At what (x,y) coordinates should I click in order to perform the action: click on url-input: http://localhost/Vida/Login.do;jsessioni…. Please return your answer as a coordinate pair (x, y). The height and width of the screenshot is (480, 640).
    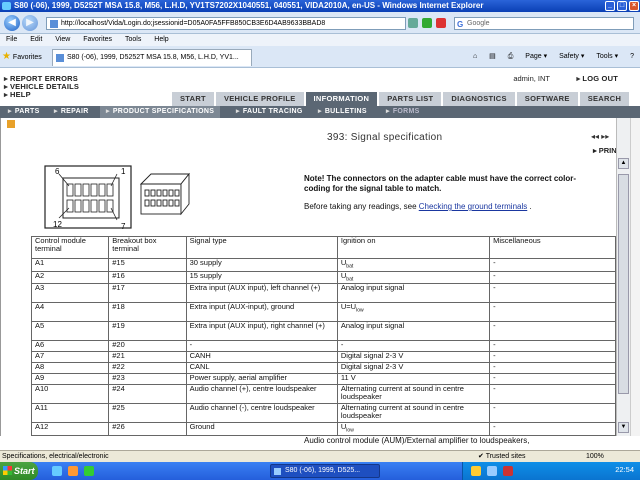
    Looking at the image, I should click on (226, 23).